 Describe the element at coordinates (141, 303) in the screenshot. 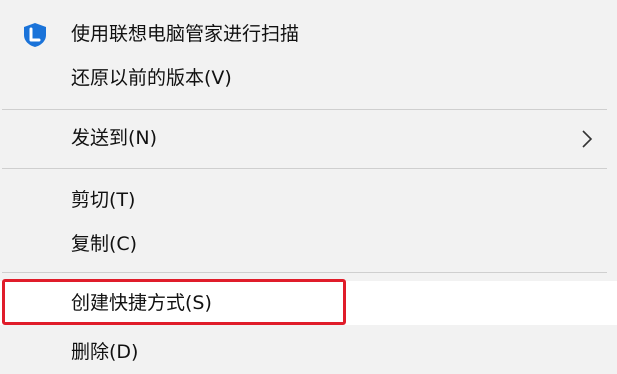

I see `menu-item-label: 创建快捷方式(S)` at that location.